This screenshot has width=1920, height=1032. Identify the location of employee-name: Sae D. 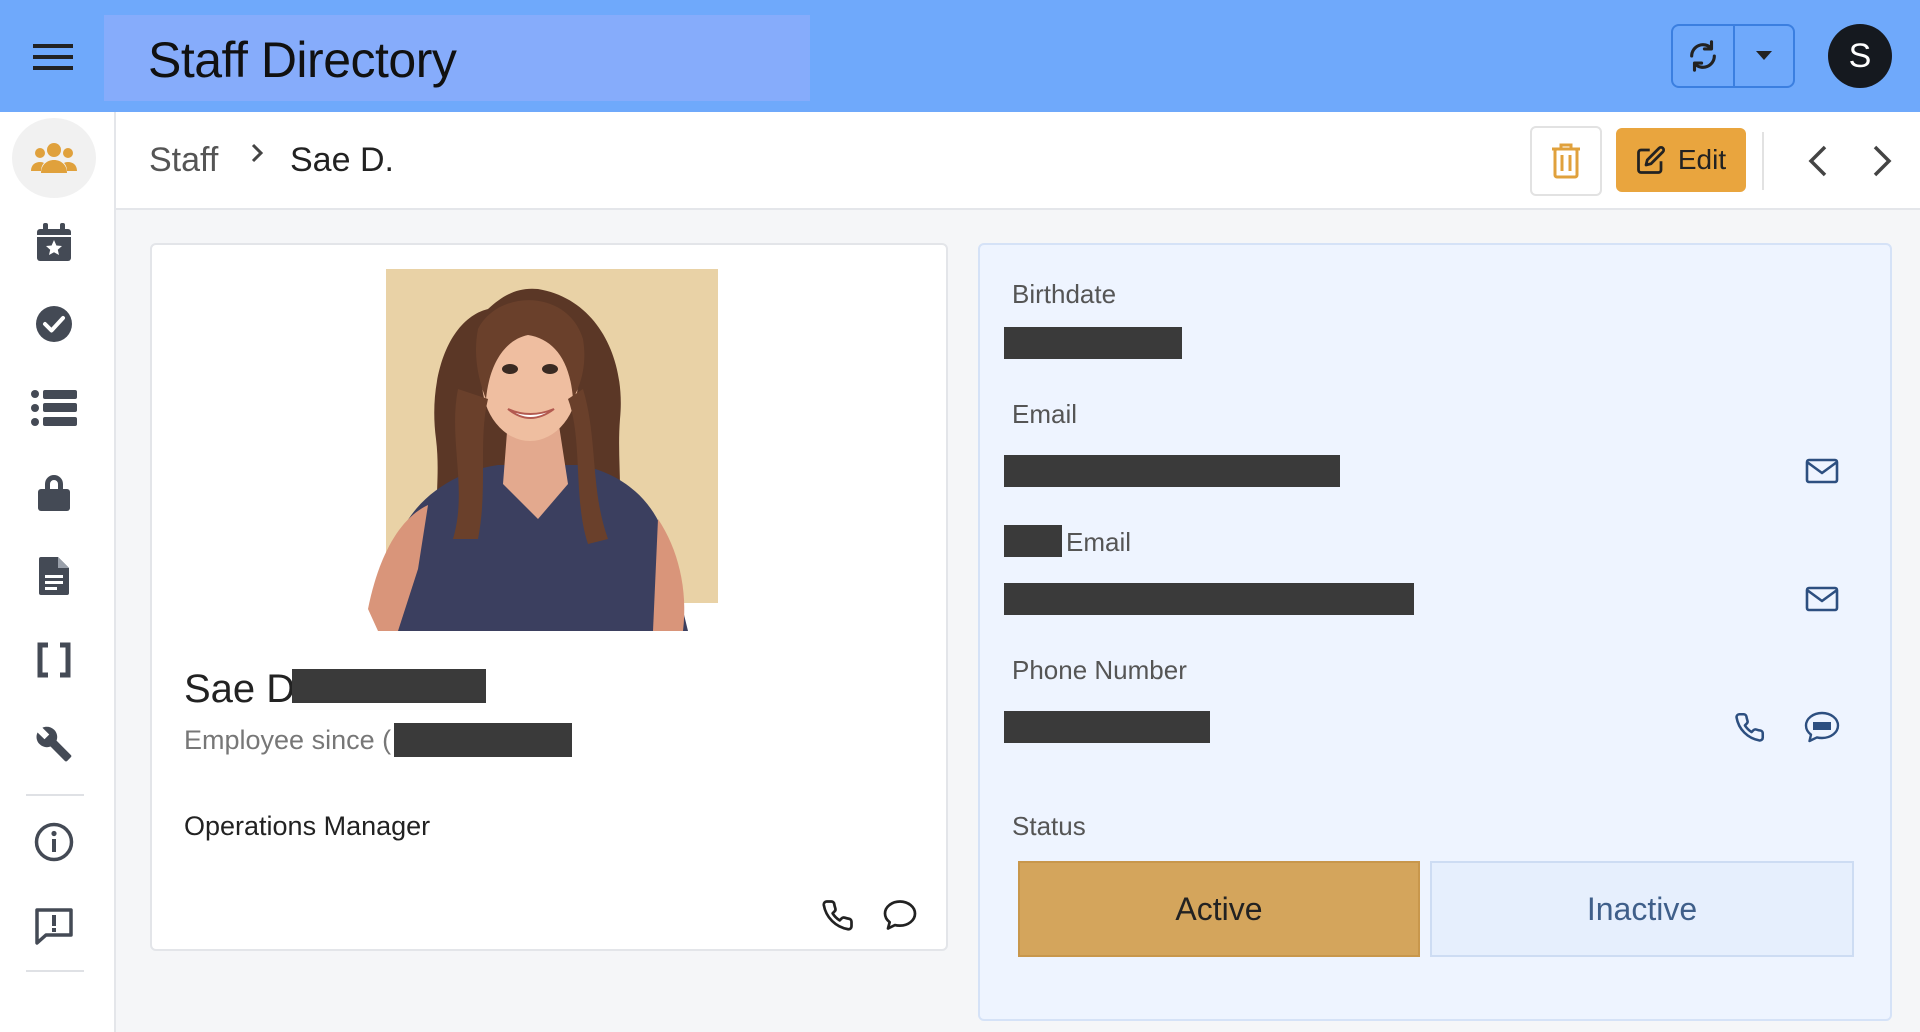
(240, 689).